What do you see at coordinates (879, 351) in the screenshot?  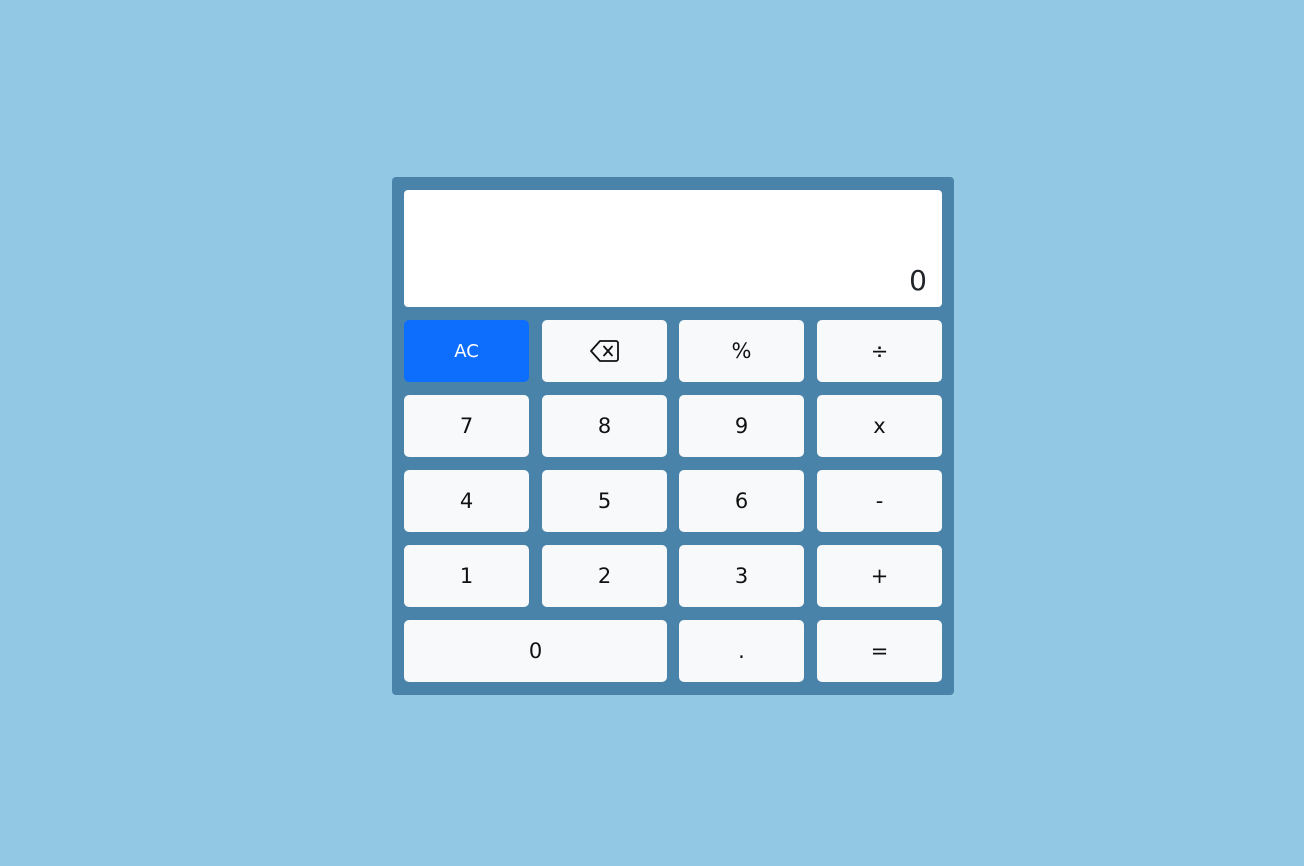 I see `divide-button: ÷` at bounding box center [879, 351].